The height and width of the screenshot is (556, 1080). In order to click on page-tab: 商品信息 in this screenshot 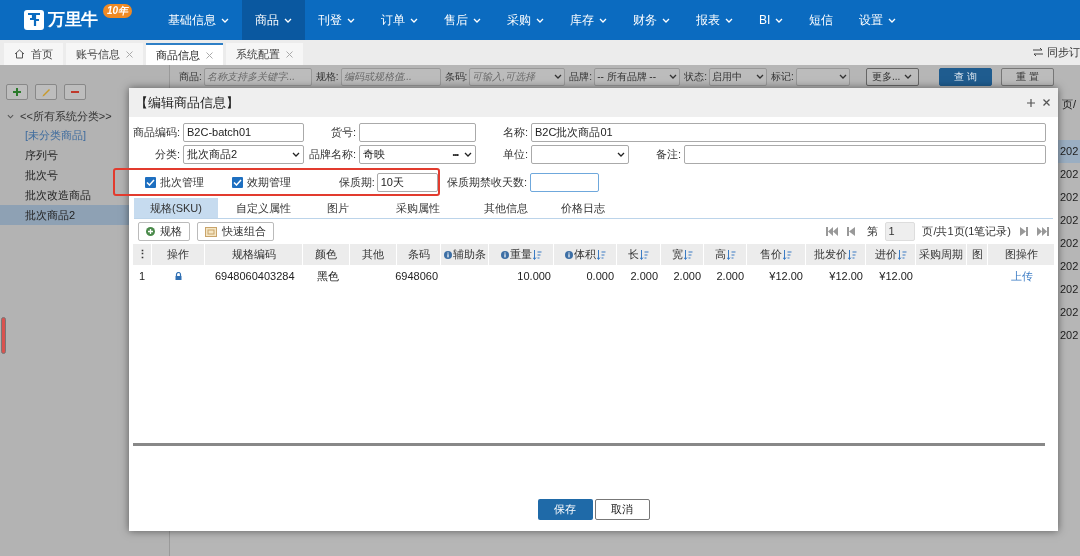, I will do `click(184, 54)`.